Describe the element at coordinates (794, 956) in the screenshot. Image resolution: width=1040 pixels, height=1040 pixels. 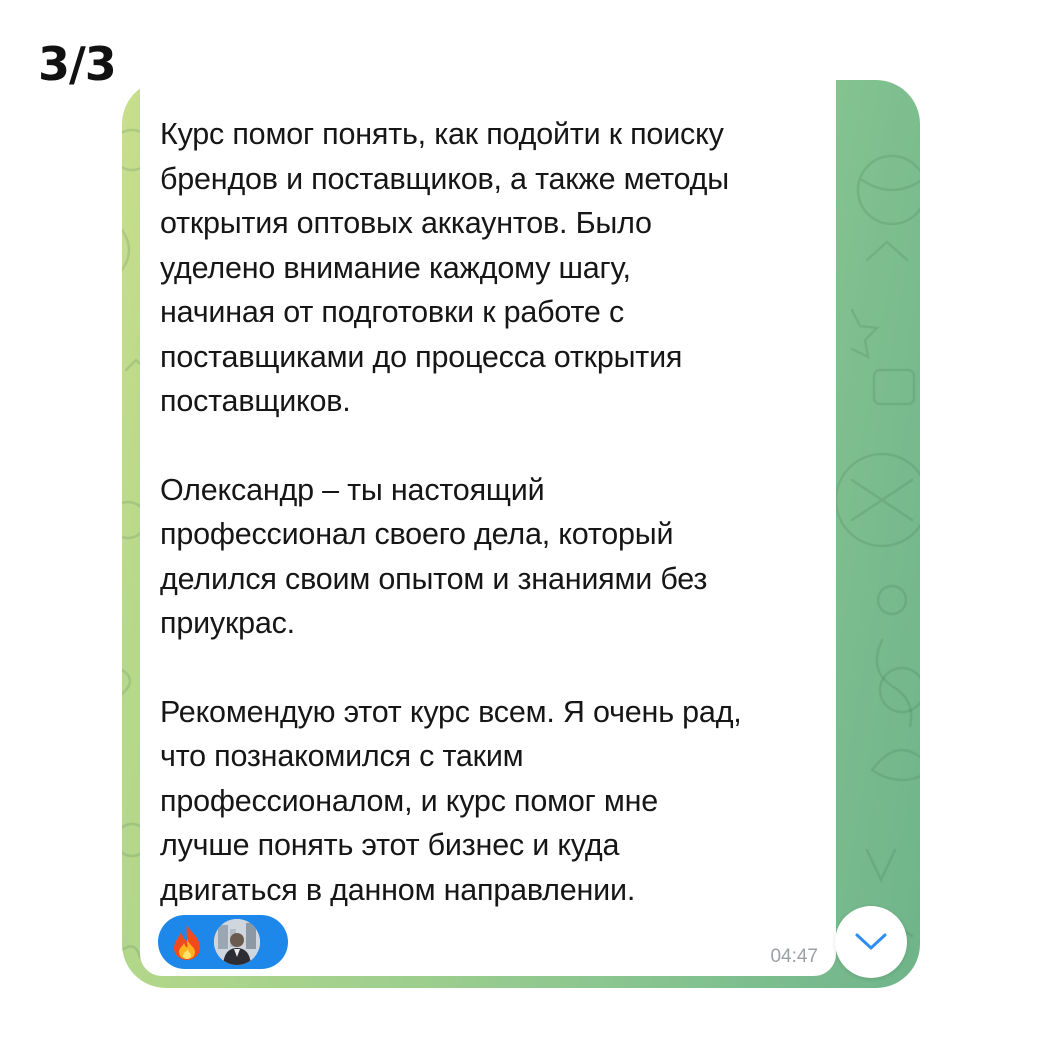
I see `message-time: 04:47` at that location.